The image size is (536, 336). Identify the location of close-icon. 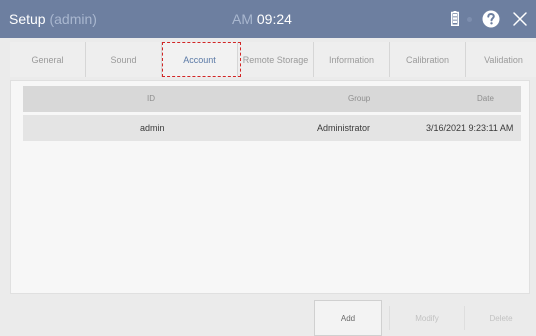
(520, 19).